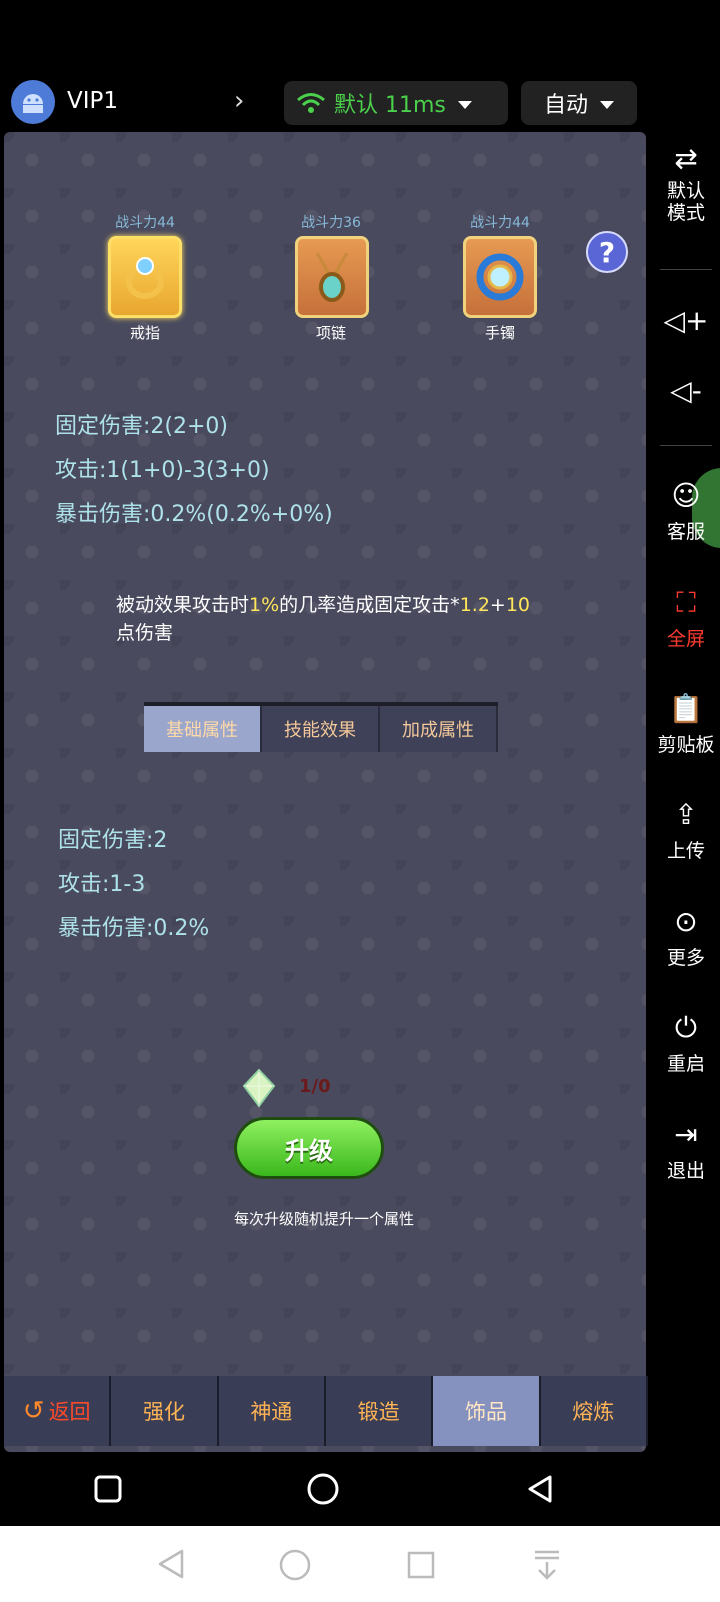 The height and width of the screenshot is (1602, 720). Describe the element at coordinates (323, 619) in the screenshot. I see `passive-description: 被动效果攻击时1%的几率造成固定攻击*1.2+10 点伤害` at that location.